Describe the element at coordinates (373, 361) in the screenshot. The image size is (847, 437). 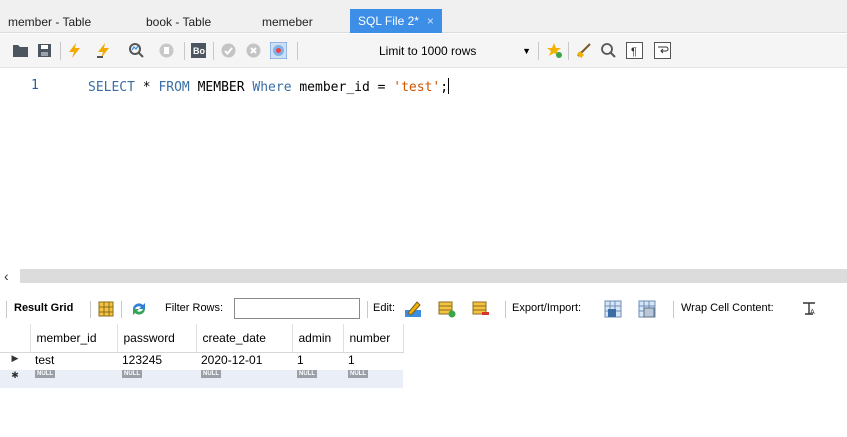
I see `cell-number: 1` at that location.